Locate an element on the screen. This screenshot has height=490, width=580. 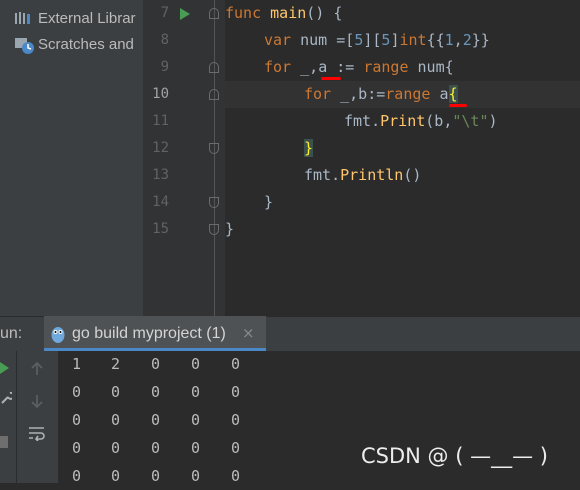
scratches-icon is located at coordinates (25, 45).